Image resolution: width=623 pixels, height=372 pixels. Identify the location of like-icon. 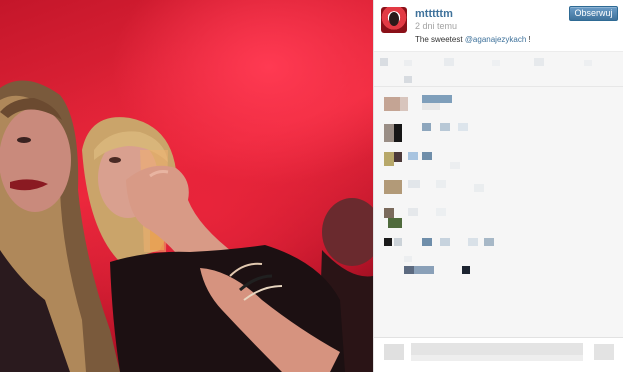
(394, 352).